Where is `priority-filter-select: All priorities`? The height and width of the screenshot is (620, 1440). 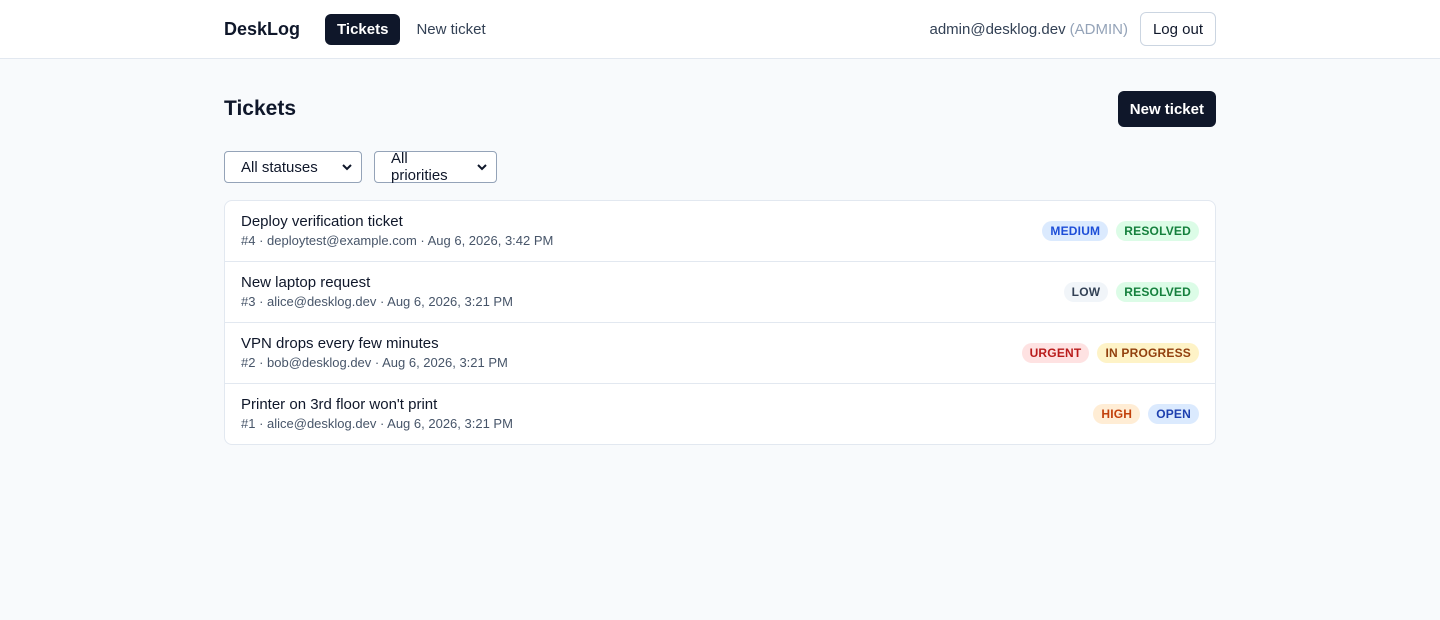 priority-filter-select: All priorities is located at coordinates (435, 167).